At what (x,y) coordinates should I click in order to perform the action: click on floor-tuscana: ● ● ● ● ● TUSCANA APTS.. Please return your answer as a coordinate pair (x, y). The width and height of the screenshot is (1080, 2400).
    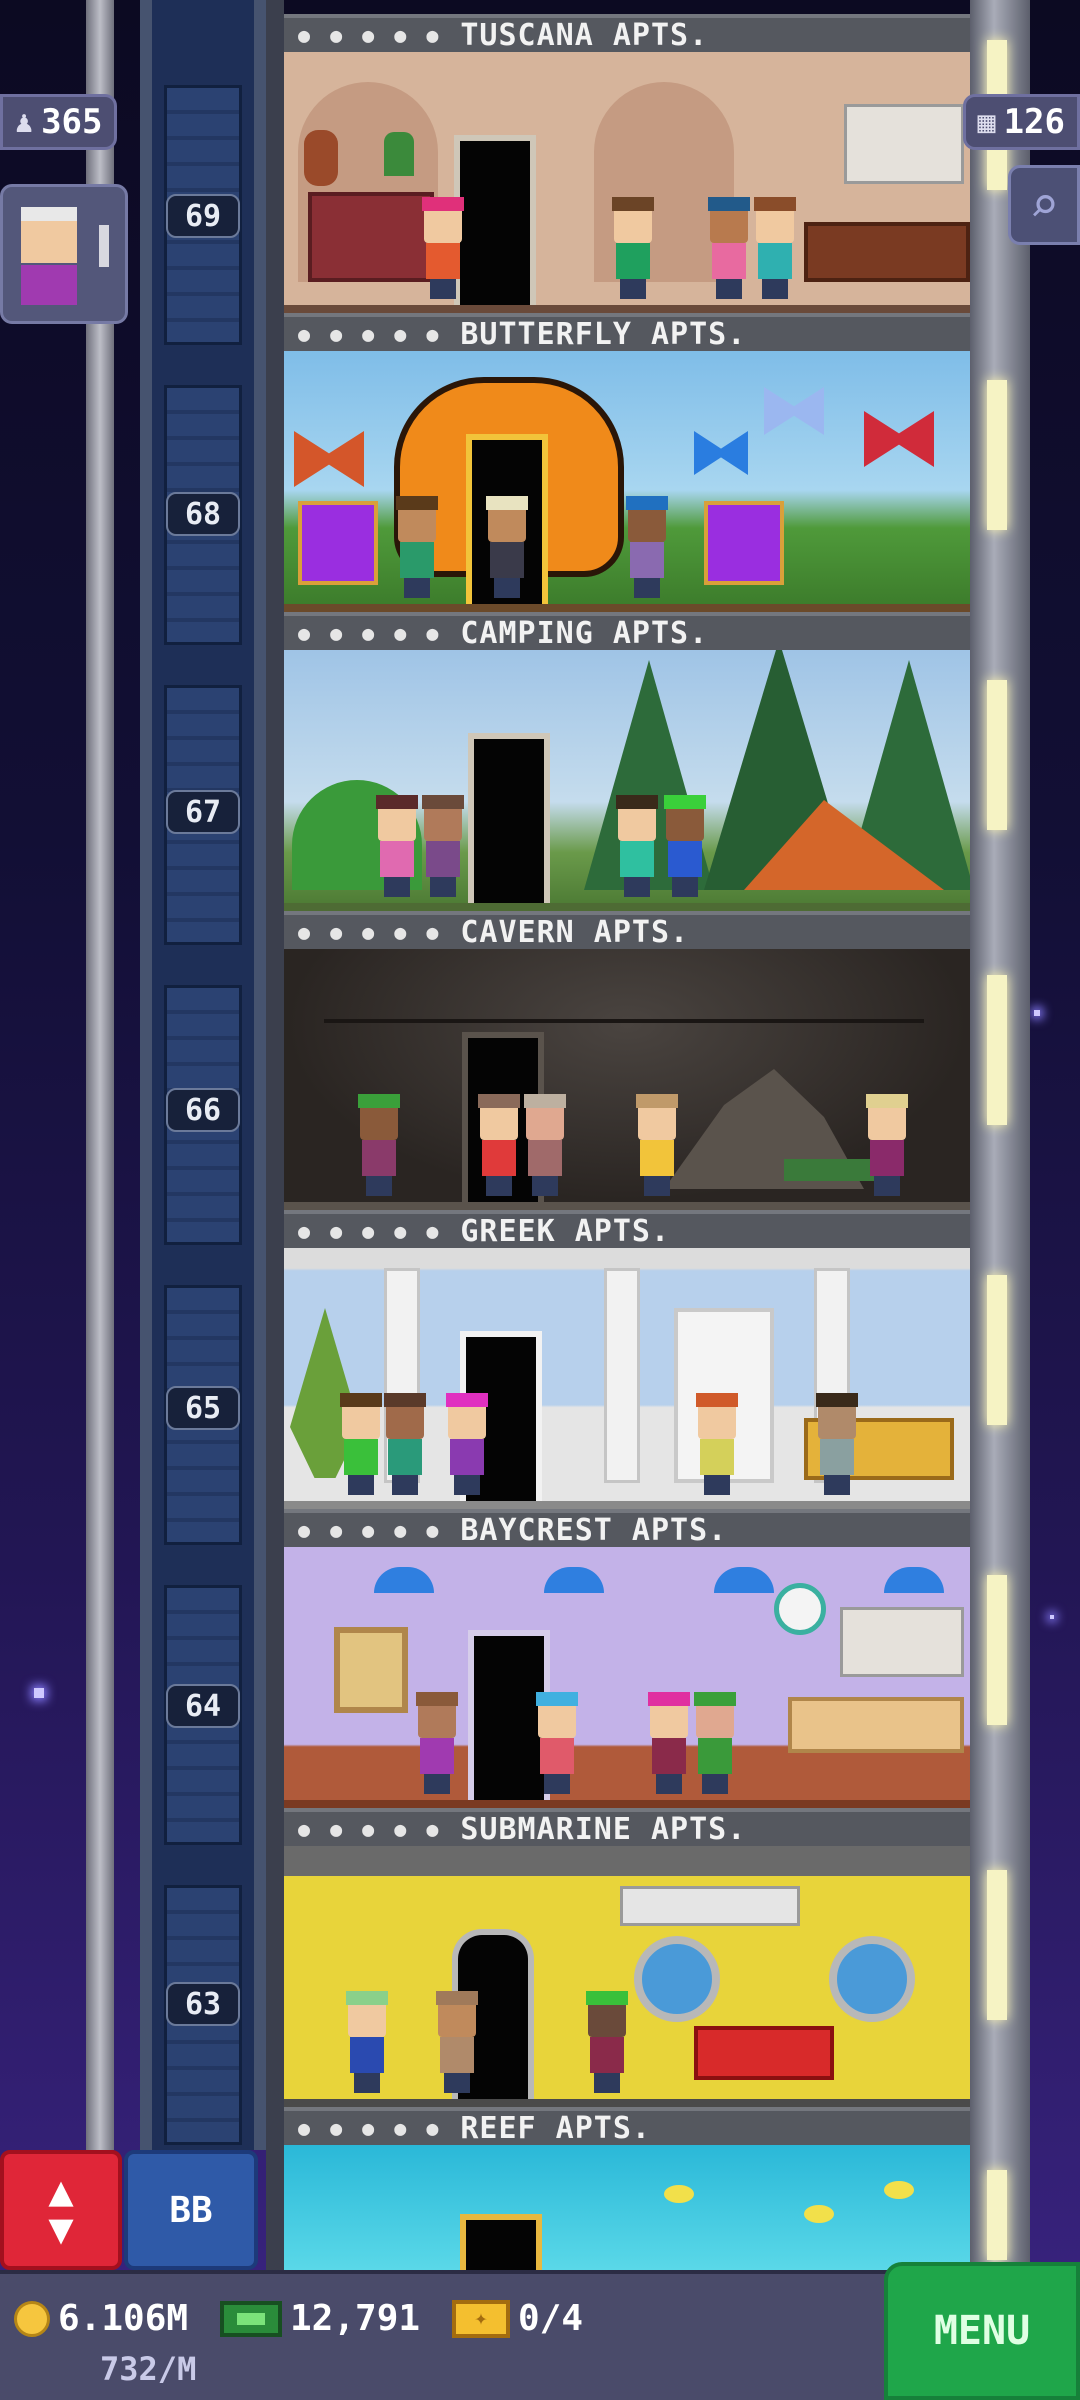
    Looking at the image, I should click on (627, 163).